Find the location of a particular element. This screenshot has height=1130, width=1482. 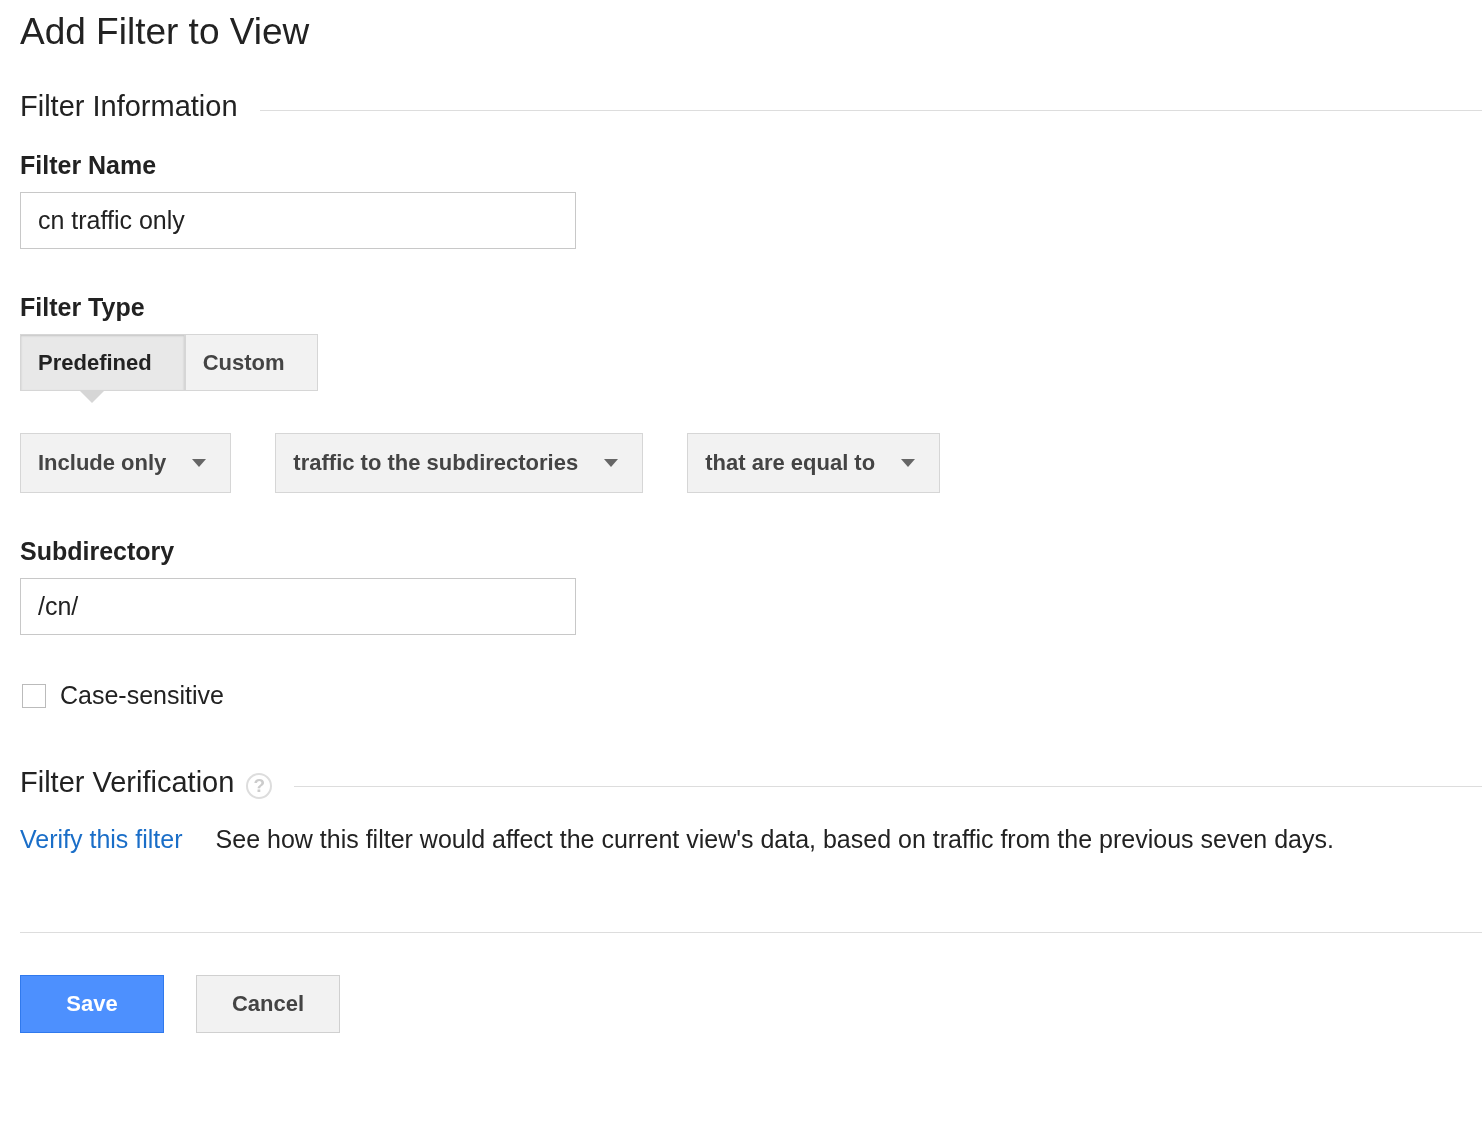

subdirectory-field: /cn/ is located at coordinates (298, 606).